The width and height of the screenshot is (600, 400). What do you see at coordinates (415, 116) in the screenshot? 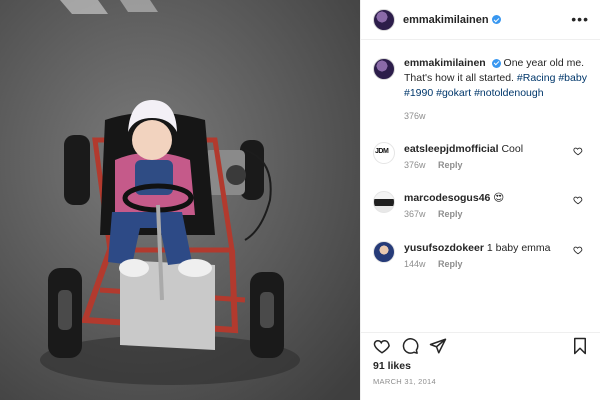
I see `caption-time: 376w` at bounding box center [415, 116].